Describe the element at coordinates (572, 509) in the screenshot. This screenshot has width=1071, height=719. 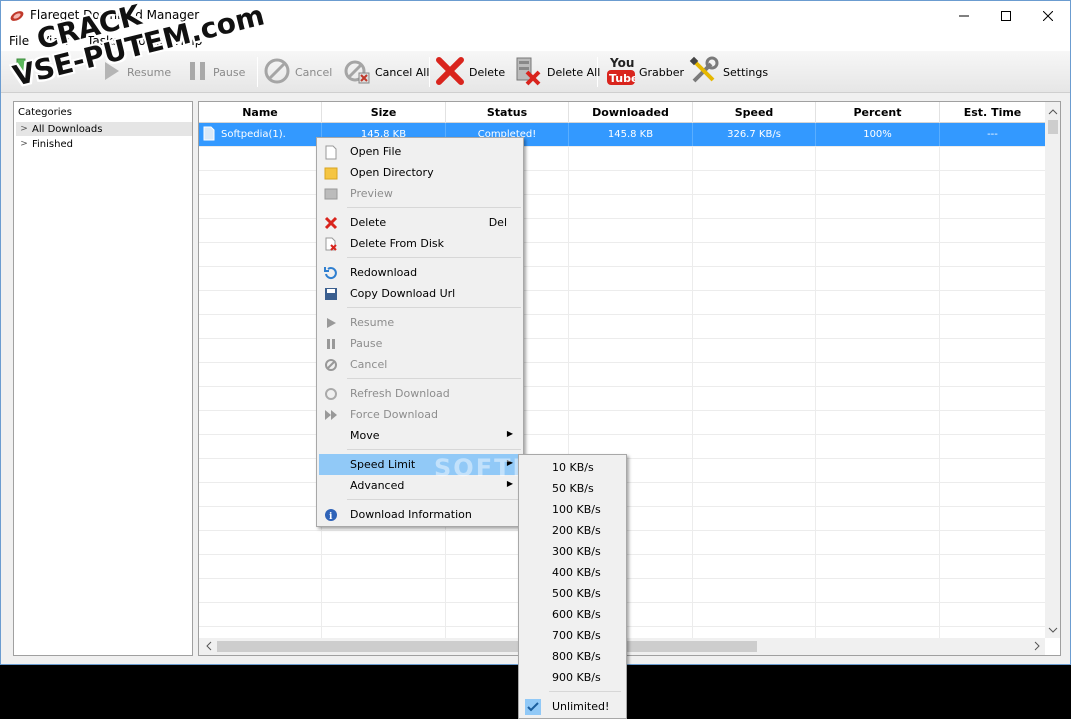
I see `speed-option: 100 KB/s` at that location.